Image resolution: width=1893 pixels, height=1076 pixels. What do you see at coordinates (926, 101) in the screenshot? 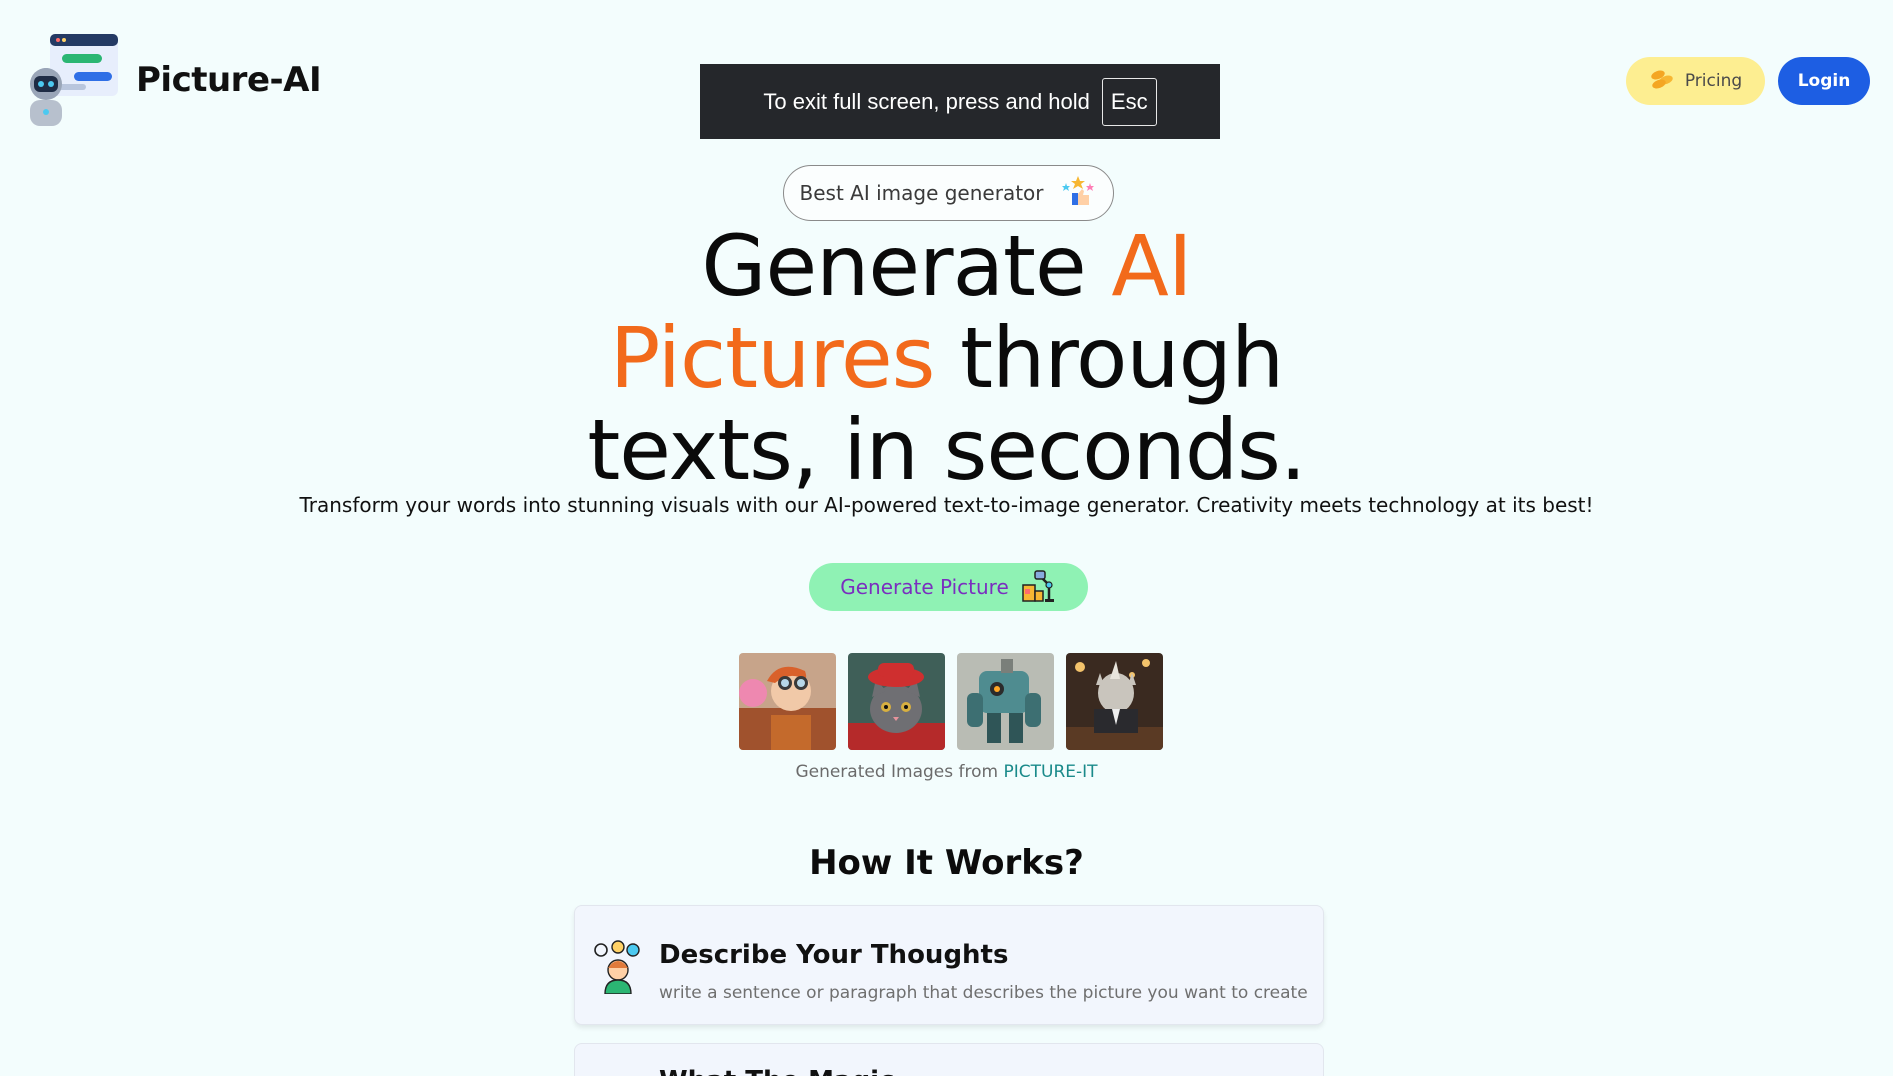
I see `fullscreen-toast-text: To exit full screen, press and hold` at bounding box center [926, 101].